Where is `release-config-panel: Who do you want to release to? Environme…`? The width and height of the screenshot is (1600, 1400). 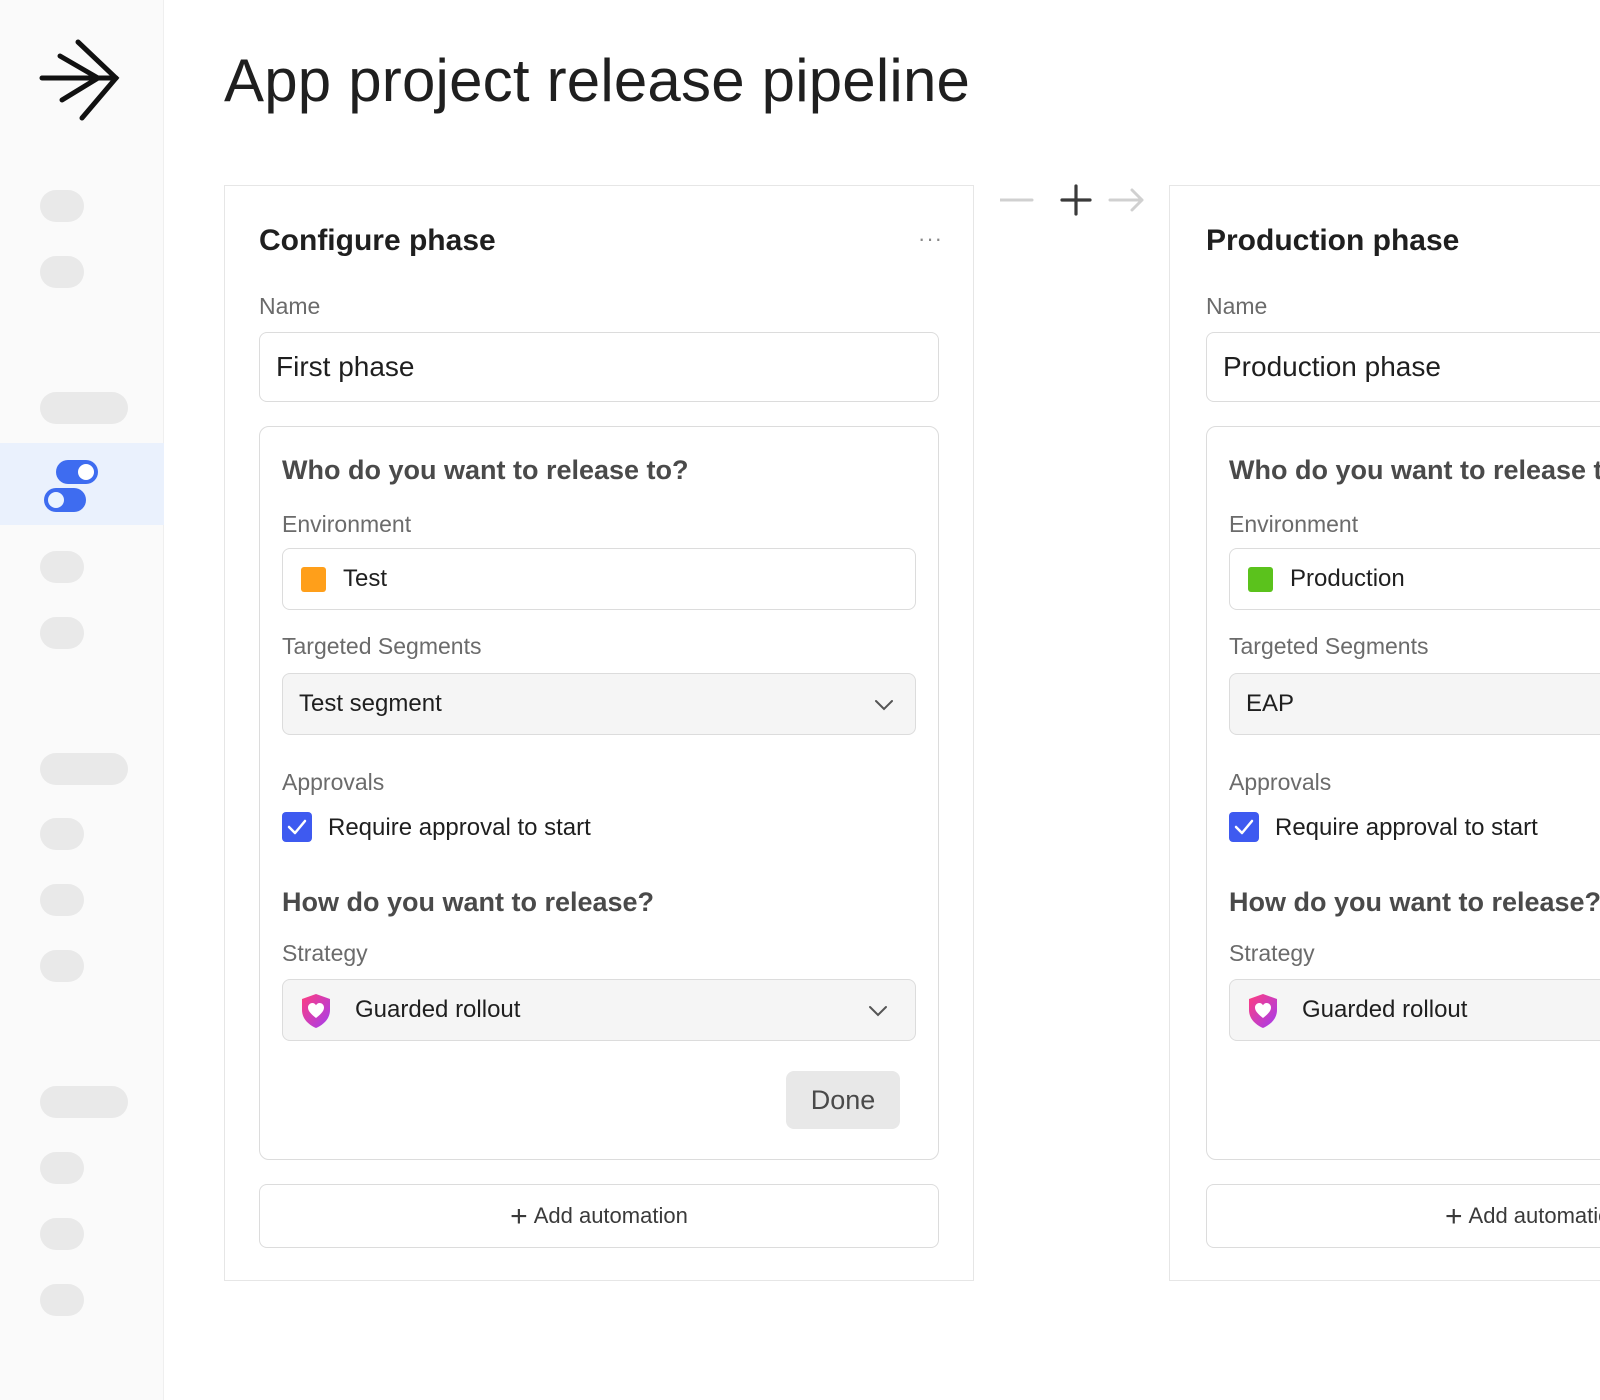 release-config-panel: Who do you want to release to? Environme… is located at coordinates (1403, 793).